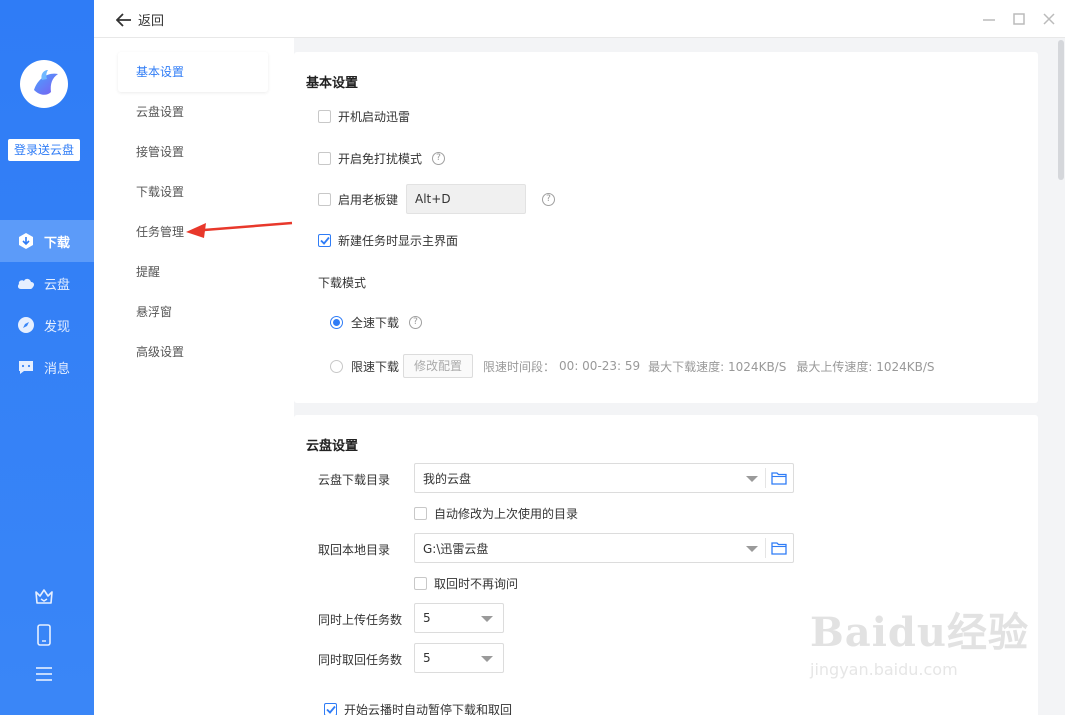  I want to click on full-speed-label: 全速下载, so click(375, 323).